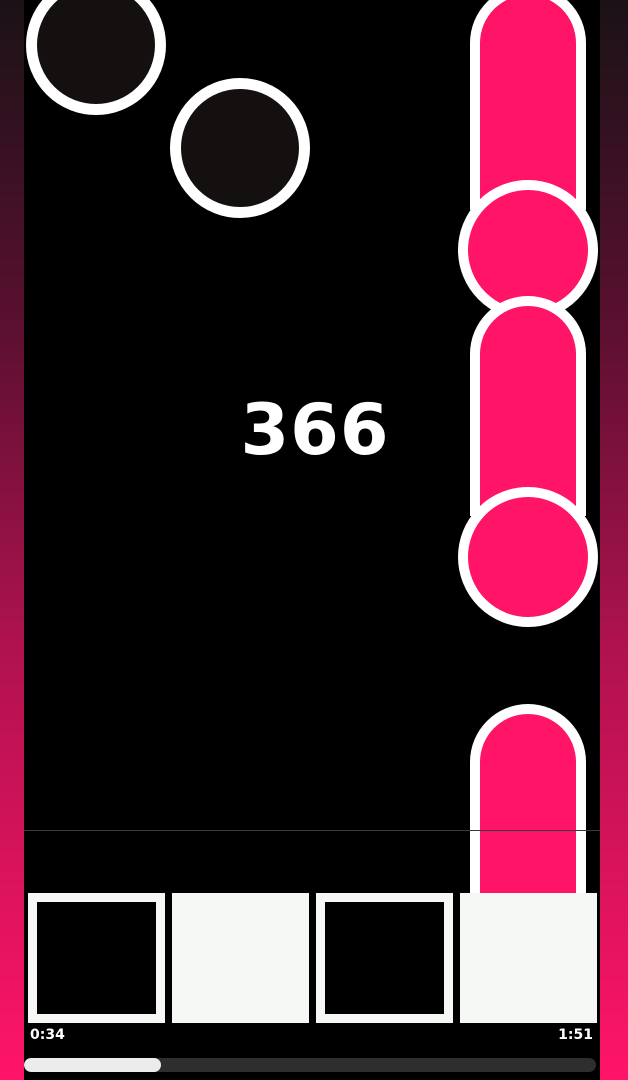 The image size is (628, 1080). I want to click on song-progress-fill, so click(93, 1065).